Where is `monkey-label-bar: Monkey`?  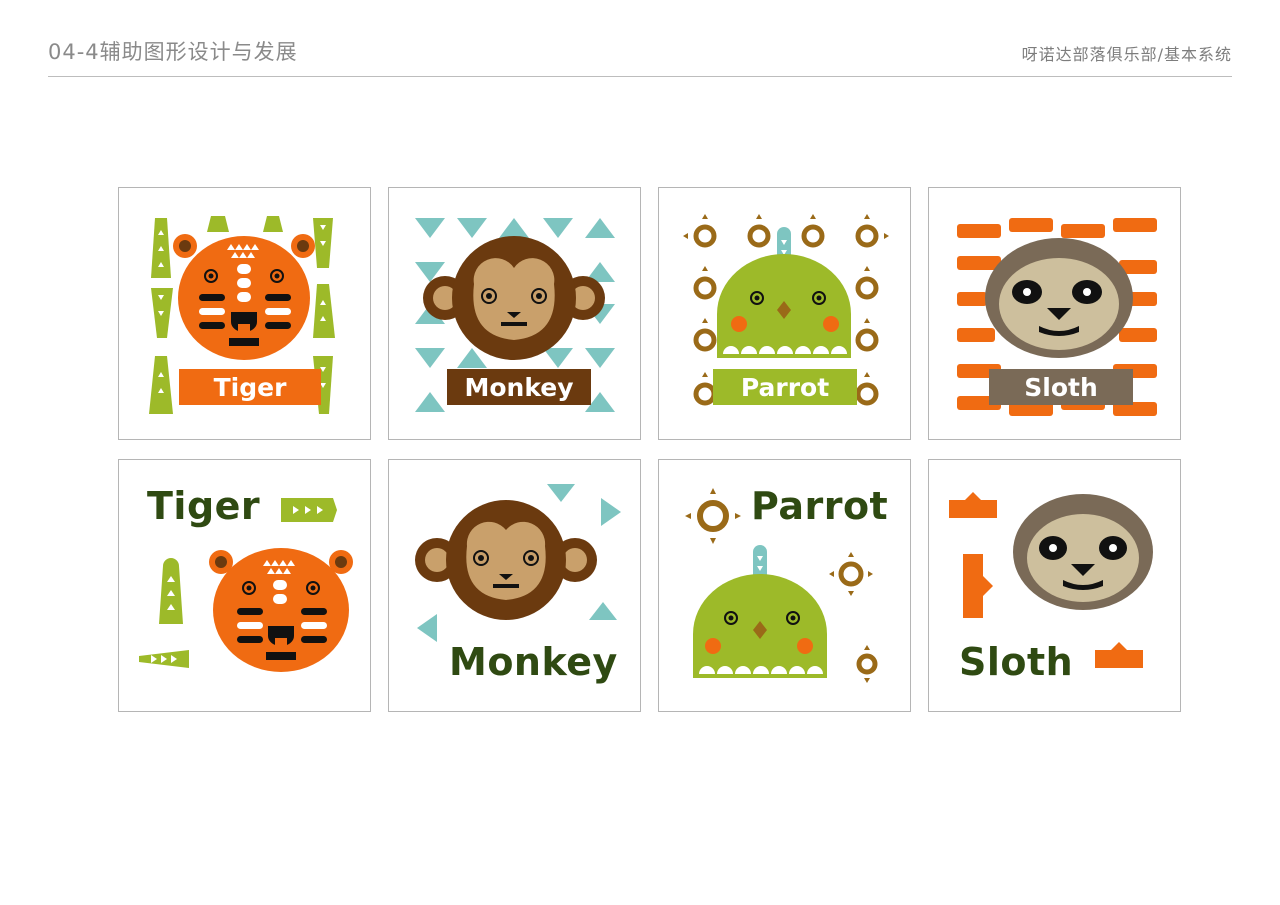 monkey-label-bar: Monkey is located at coordinates (519, 387).